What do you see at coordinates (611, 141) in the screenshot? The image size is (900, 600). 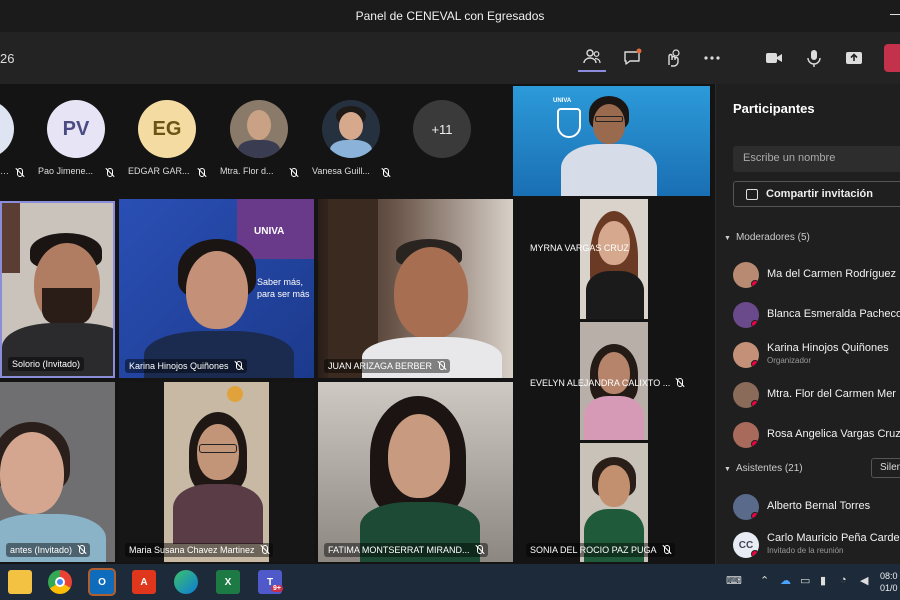 I see `featured-video-tile: UNIVA` at bounding box center [611, 141].